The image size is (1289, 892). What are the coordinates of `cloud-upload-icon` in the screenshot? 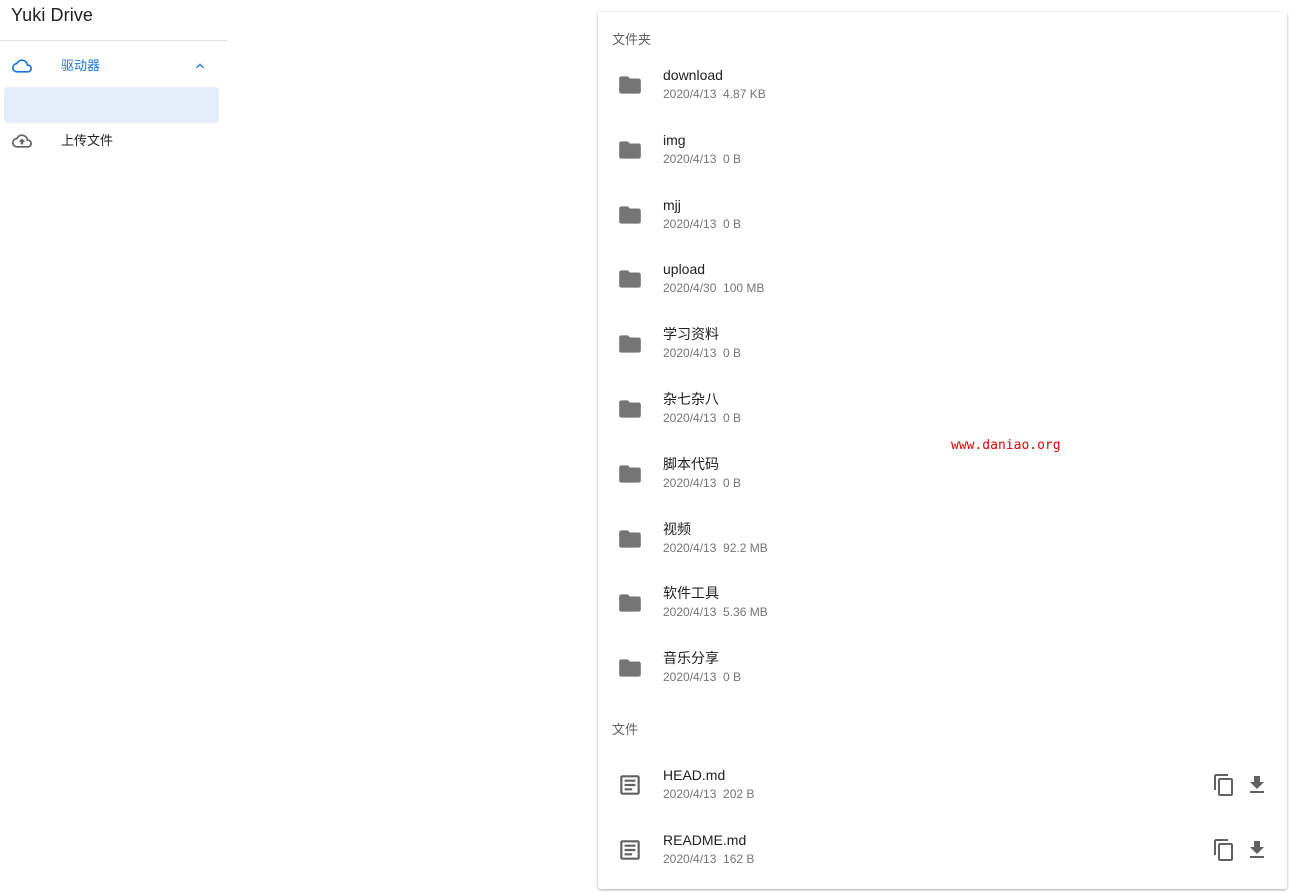 It's located at (22, 141).